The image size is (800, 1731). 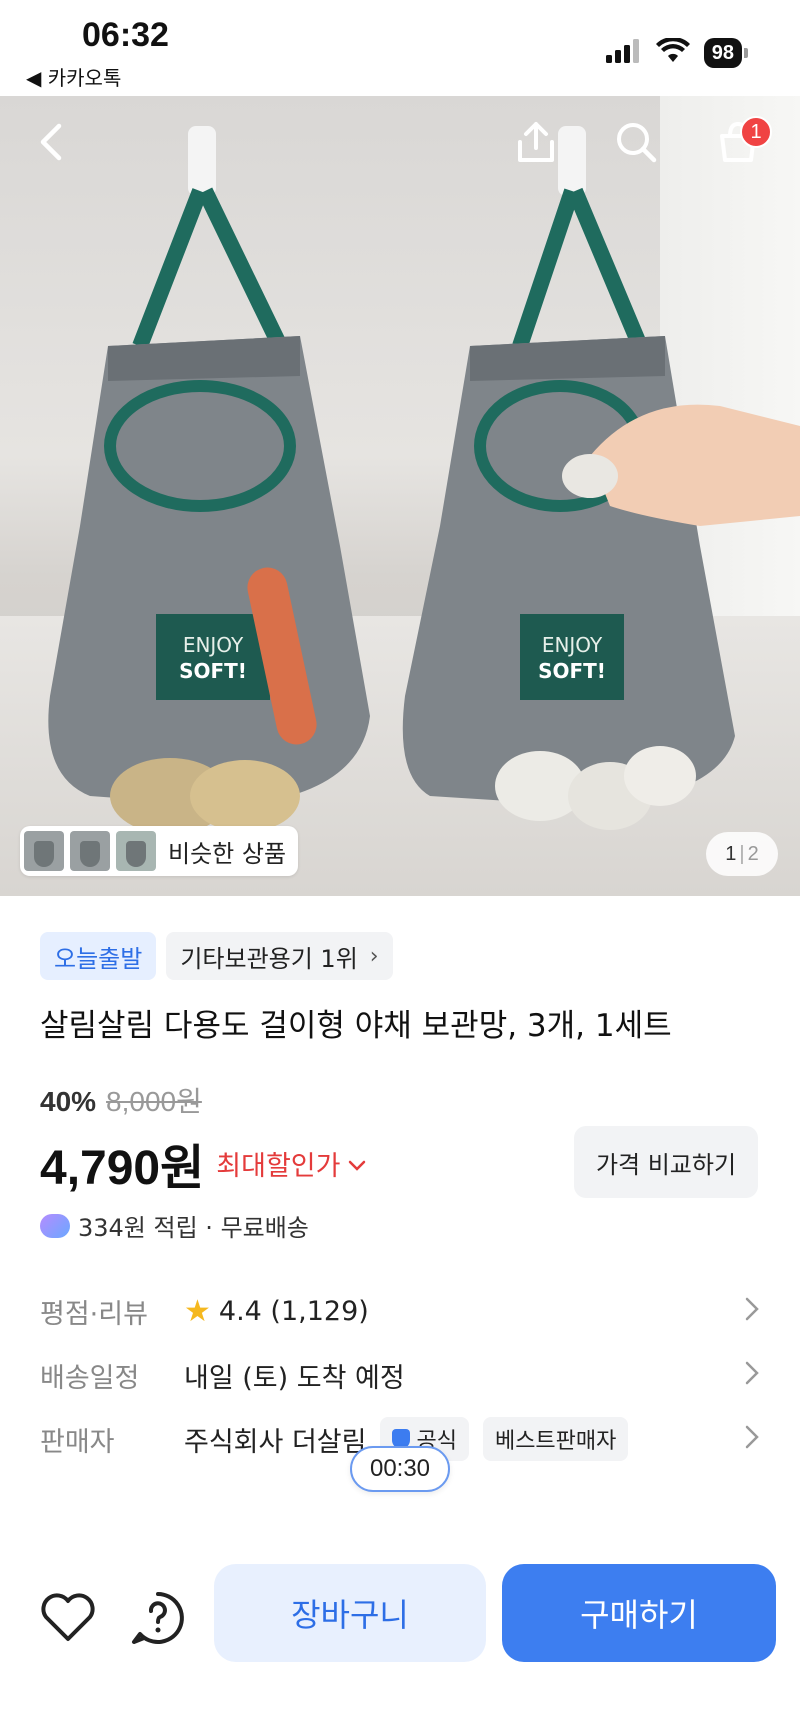 I want to click on back-arrow-icon, so click(x=52, y=144).